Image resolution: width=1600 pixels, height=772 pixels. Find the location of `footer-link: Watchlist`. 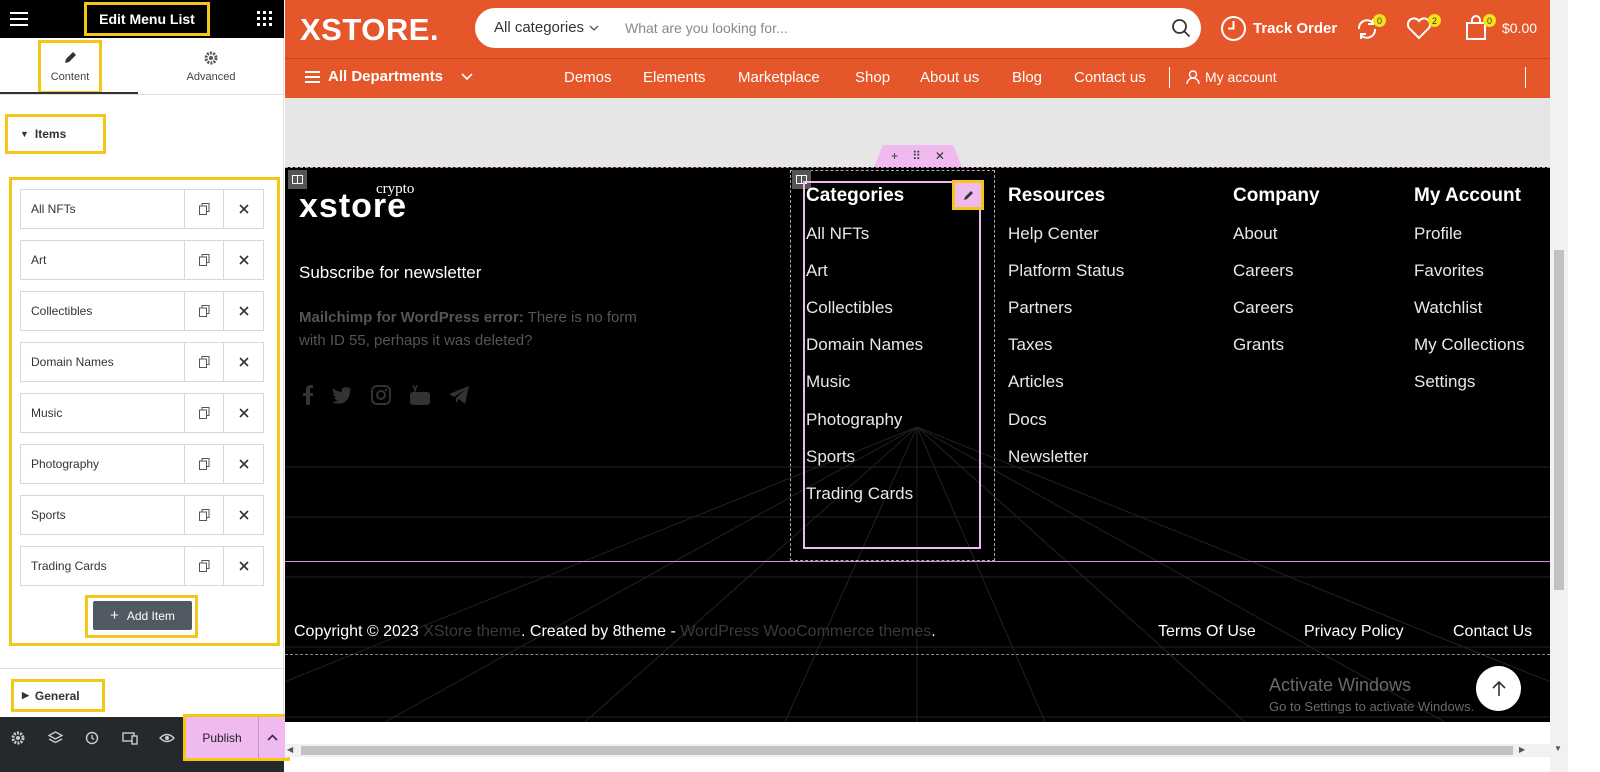

footer-link: Watchlist is located at coordinates (1448, 308).